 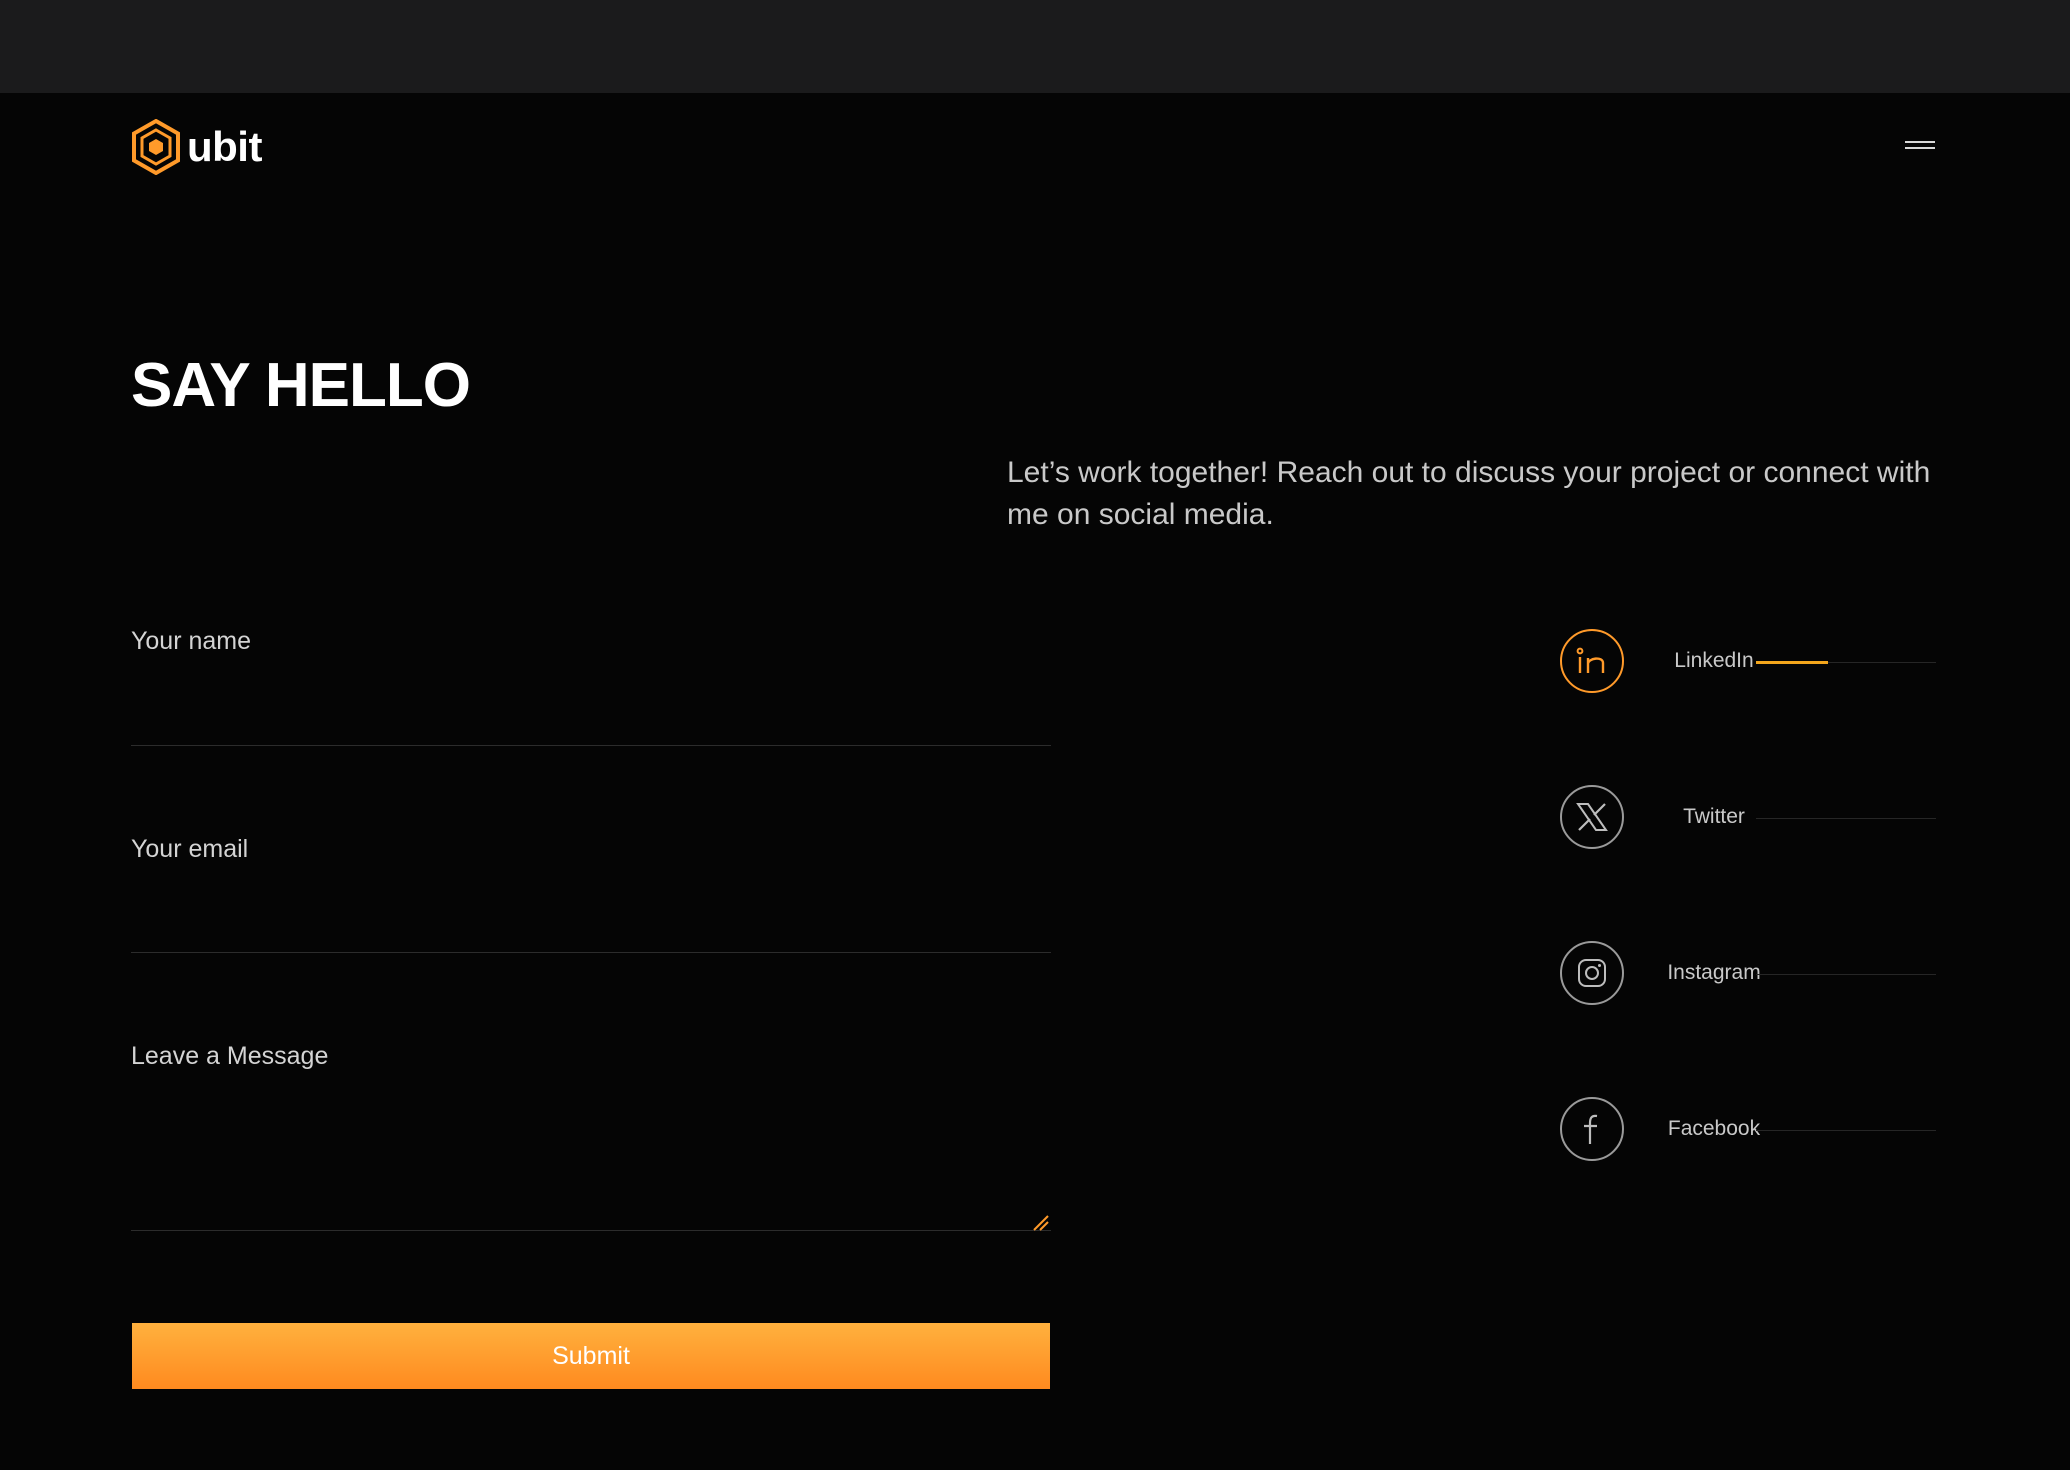 I want to click on message-label: Leave a Message, so click(x=230, y=1056).